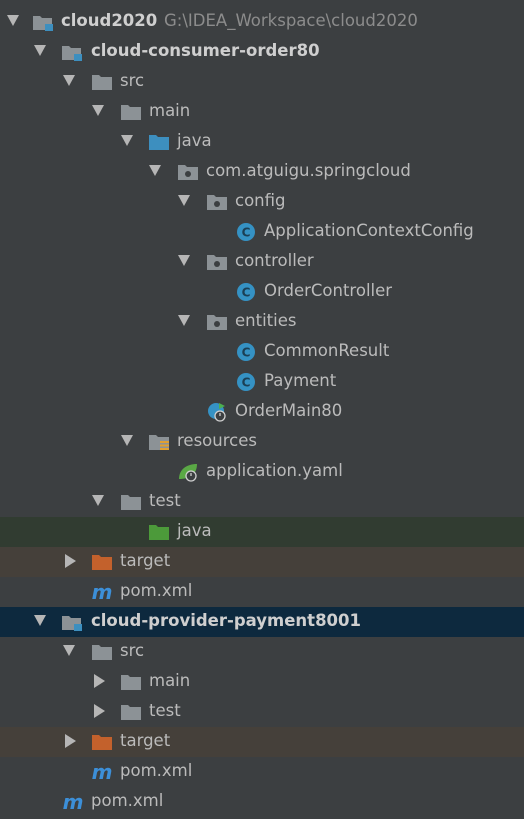 The width and height of the screenshot is (524, 819). I want to click on module-name: cloud-consumer-order80, so click(205, 50).